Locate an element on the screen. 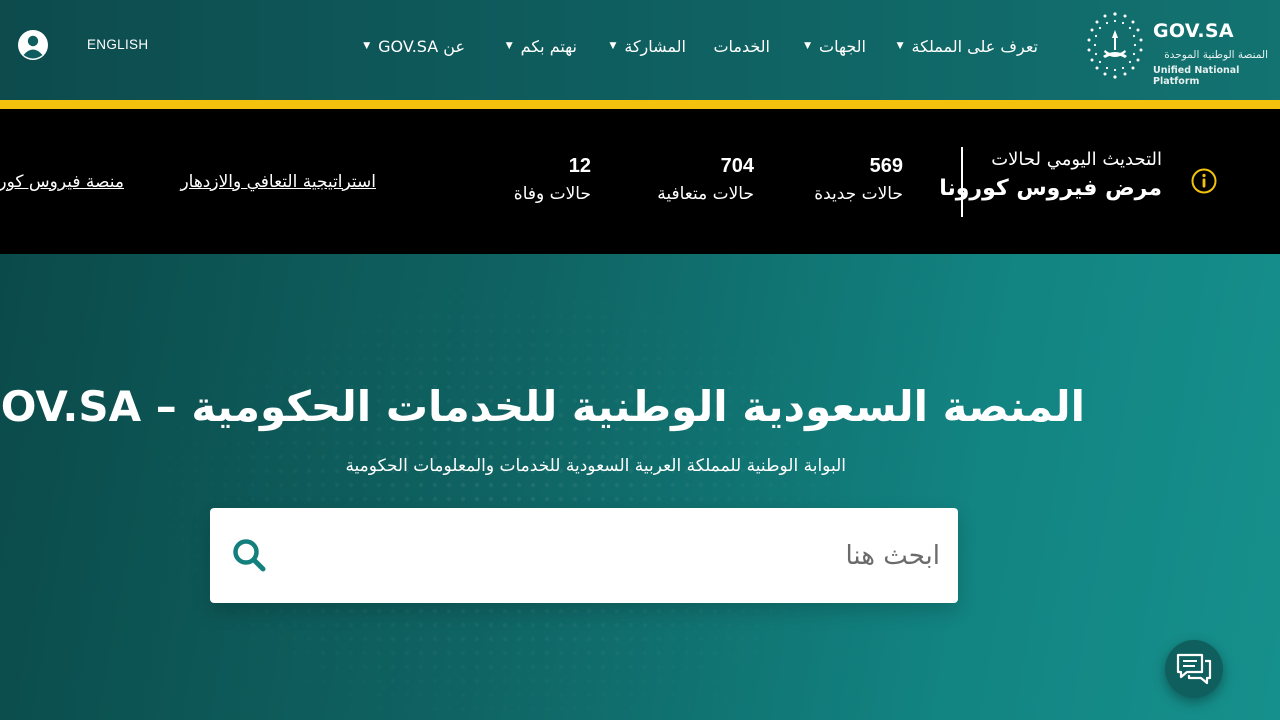 Image resolution: width=1280 pixels, height=720 pixels. nav-item-participation: المشاركة ▼ is located at coordinates (647, 46).